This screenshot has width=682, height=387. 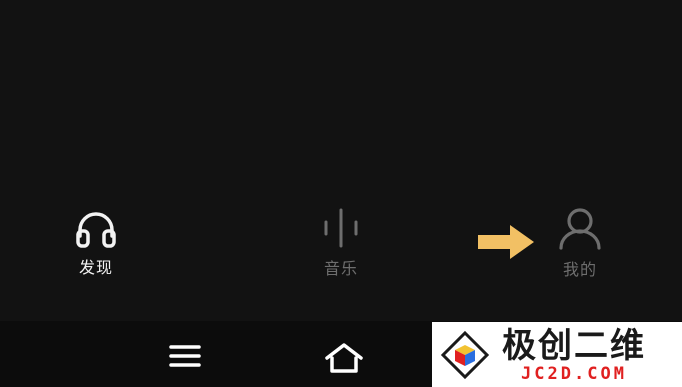 I want to click on tab-music-label: 音乐, so click(x=340, y=268).